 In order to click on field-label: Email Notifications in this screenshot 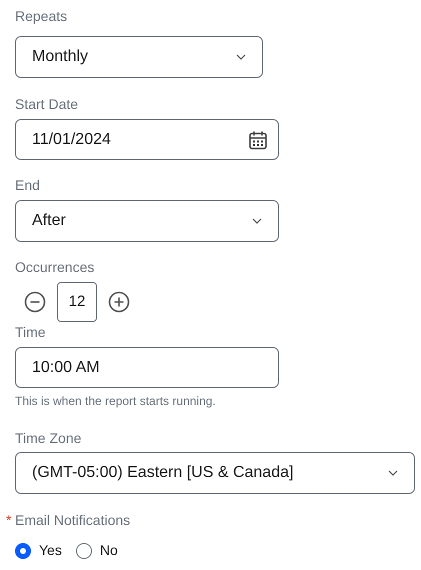, I will do `click(72, 520)`.